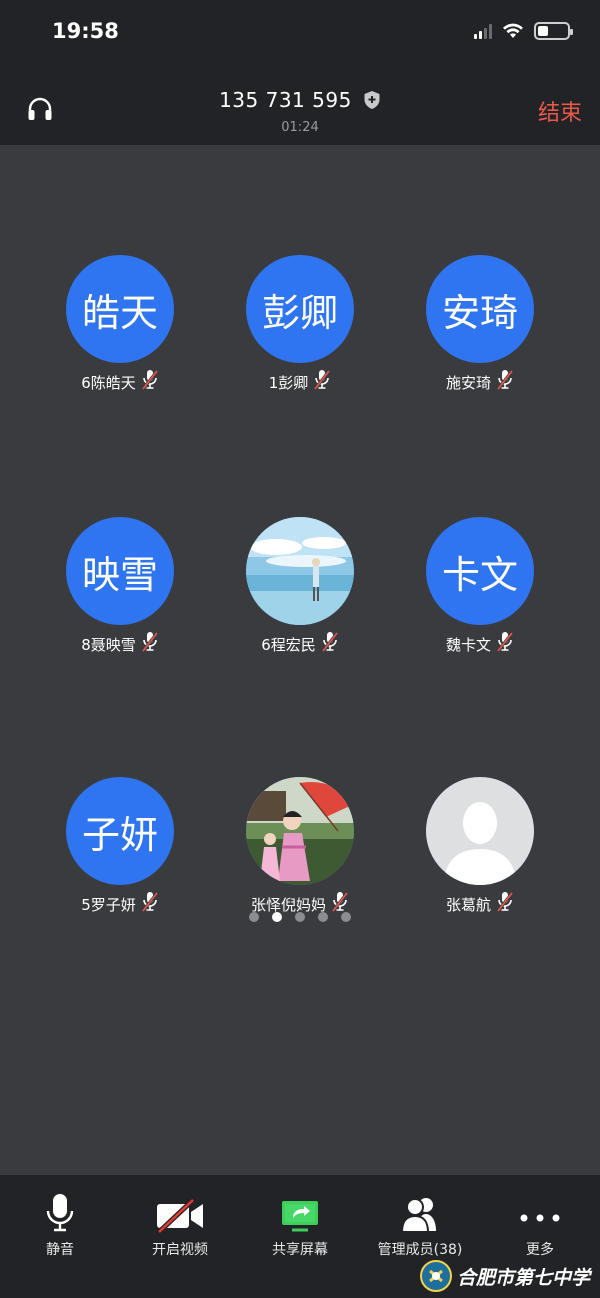  I want to click on participant-name: 魏卡文, so click(468, 644).